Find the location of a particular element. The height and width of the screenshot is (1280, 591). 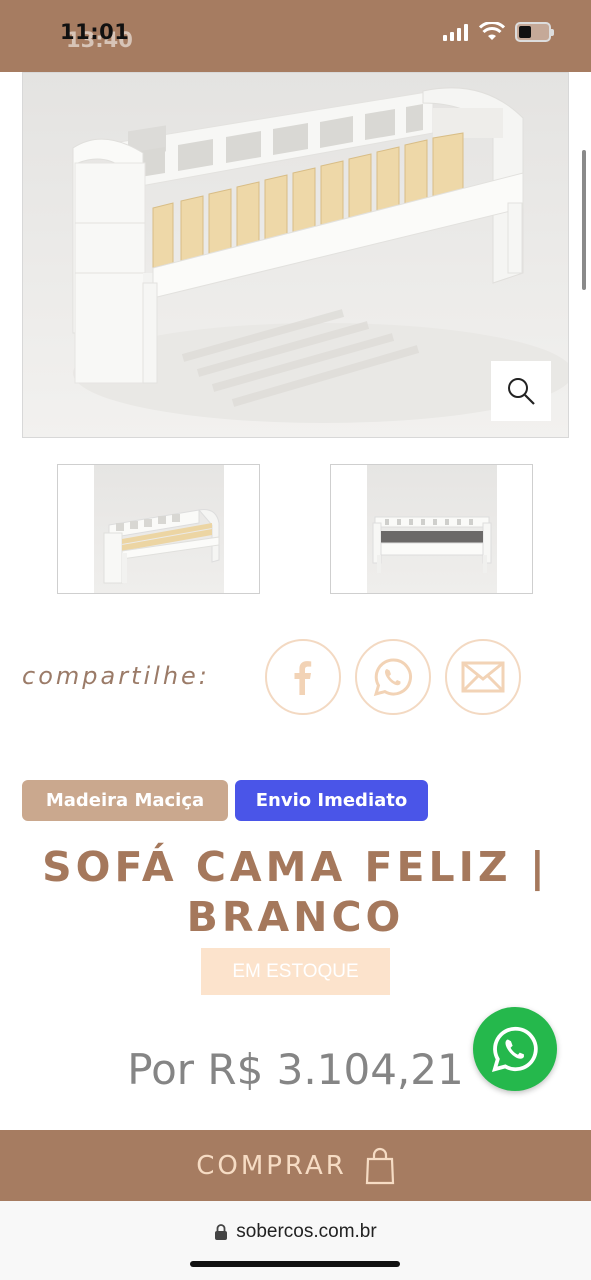

product-title-line-1: SOFÁ CAMA FELIZ | is located at coordinates (295, 867).